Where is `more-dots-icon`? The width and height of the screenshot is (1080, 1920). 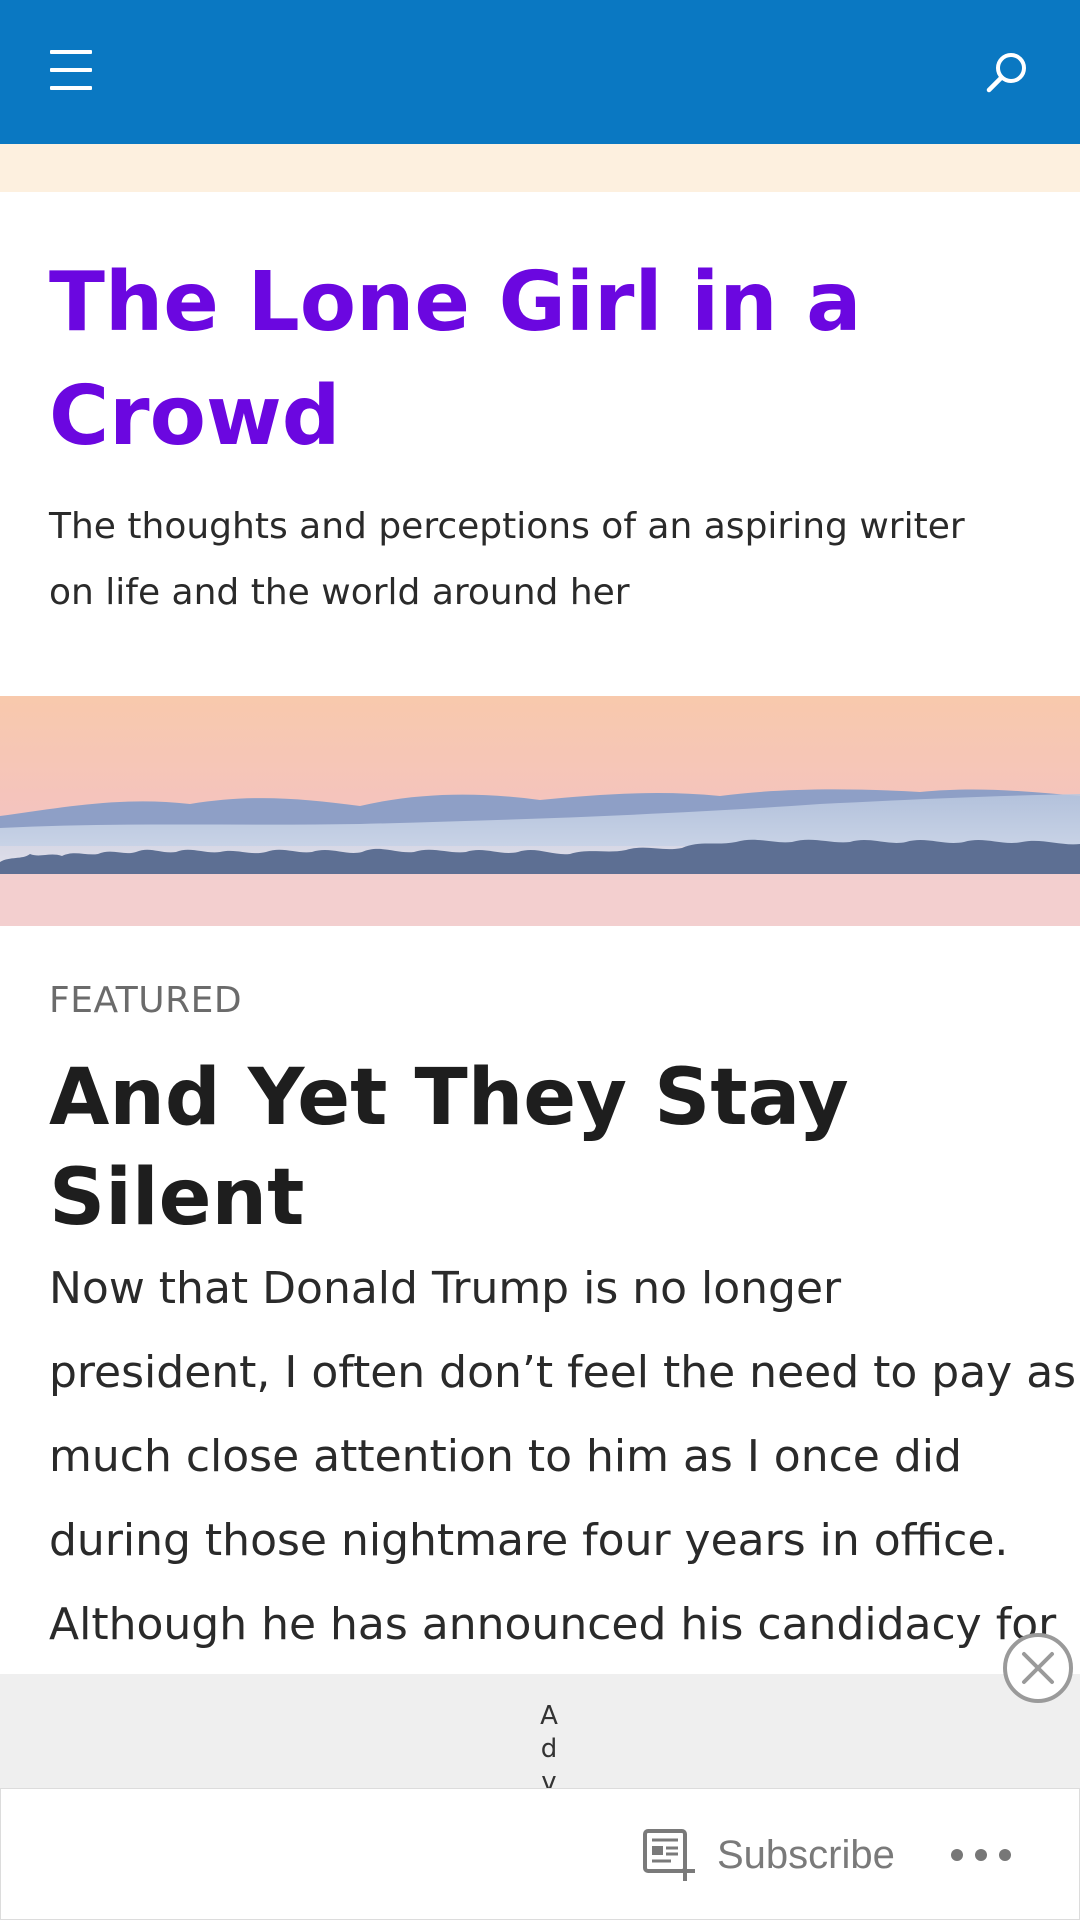
more-dots-icon is located at coordinates (957, 1855).